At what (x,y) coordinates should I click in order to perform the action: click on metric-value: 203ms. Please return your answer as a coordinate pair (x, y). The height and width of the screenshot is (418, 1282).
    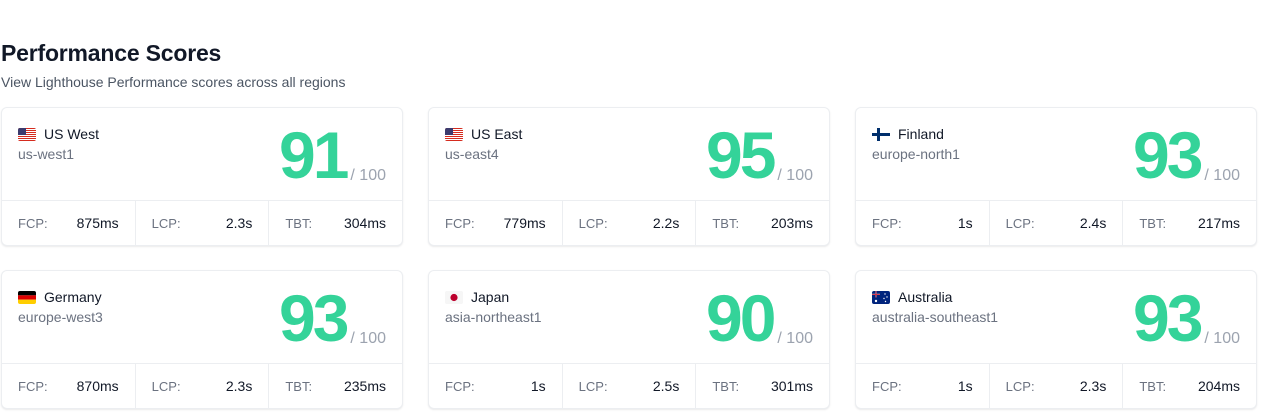
    Looking at the image, I should click on (792, 223).